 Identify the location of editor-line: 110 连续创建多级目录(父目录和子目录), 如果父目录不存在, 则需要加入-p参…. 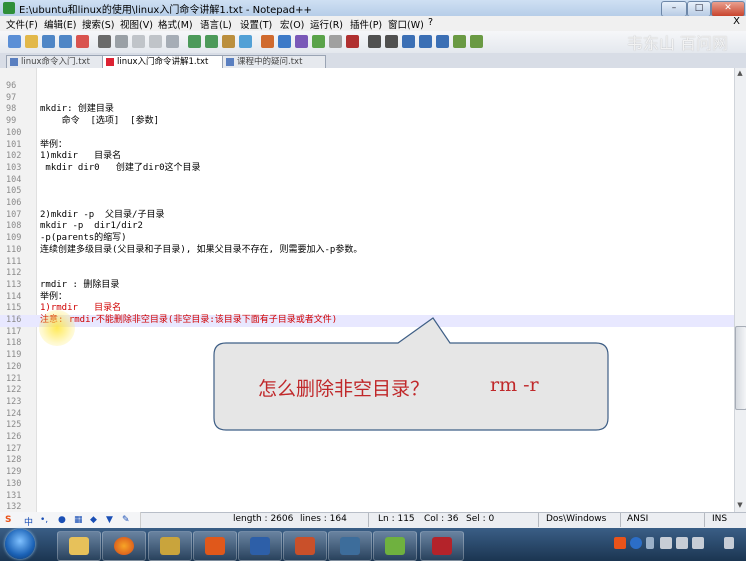
(367, 251).